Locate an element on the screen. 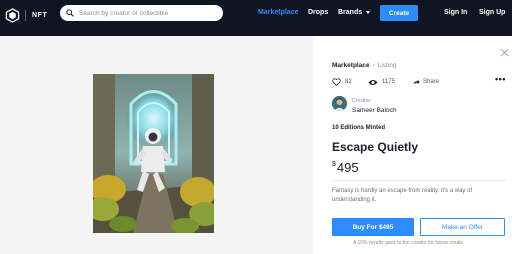 This screenshot has height=254, width=512. logo-icon is located at coordinates (12, 15).